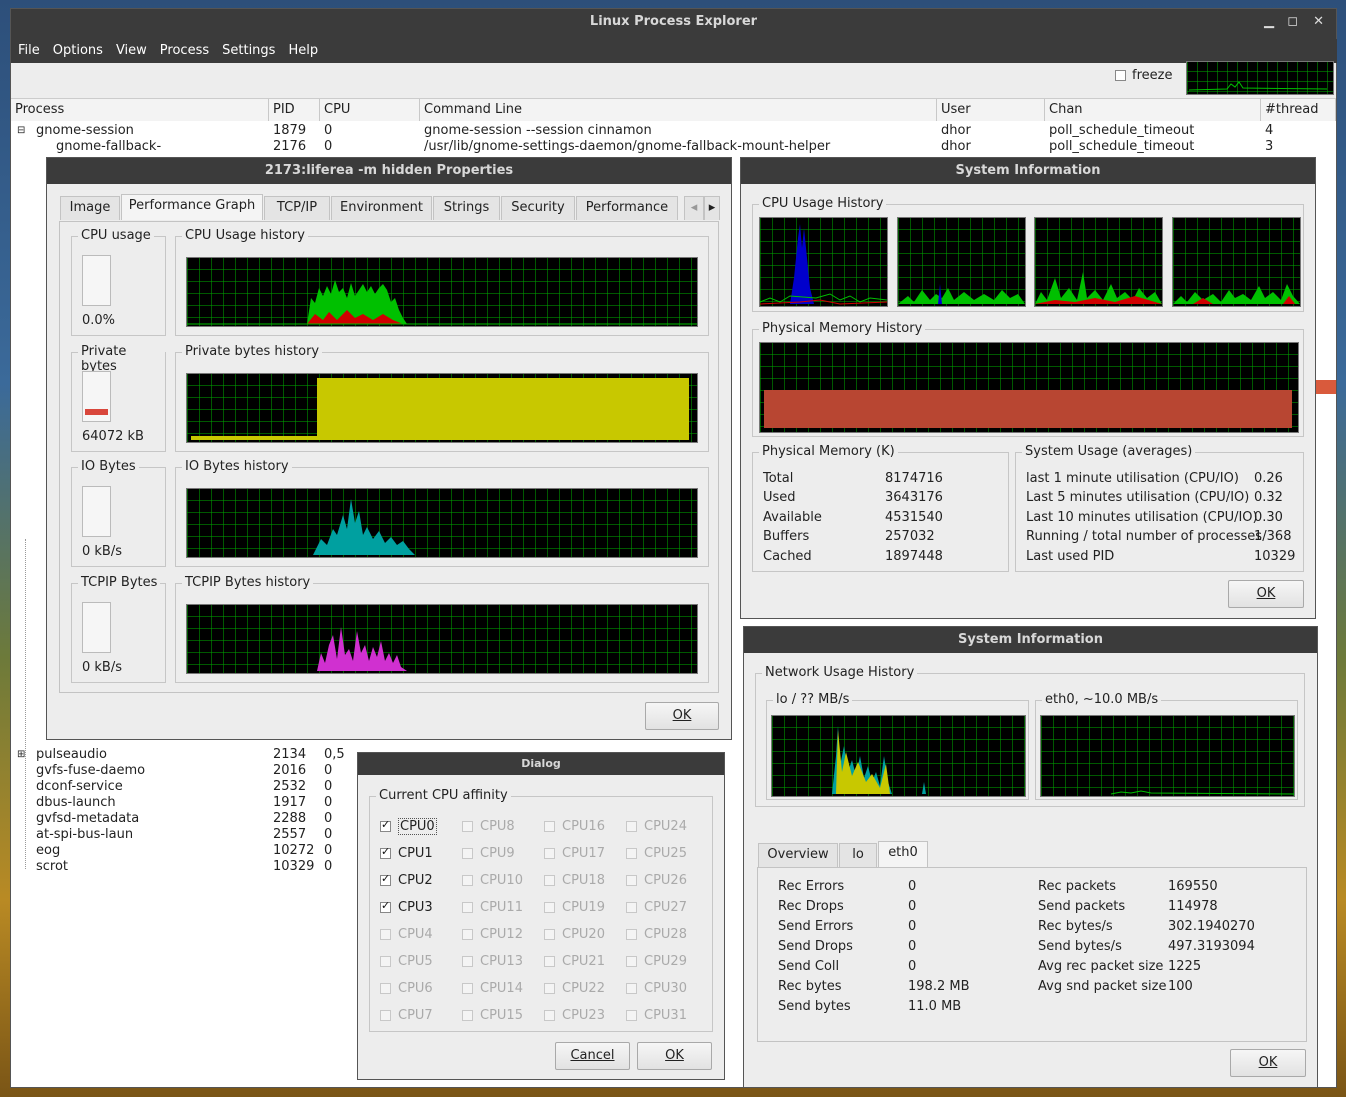 Image resolution: width=1346 pixels, height=1097 pixels. I want to click on stat-key: Avg snd packet size, so click(1102, 986).